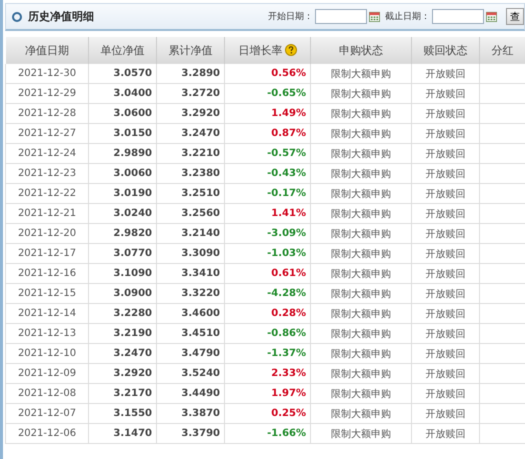  What do you see at coordinates (47, 374) in the screenshot?
I see `date-cell: 2021-12-09` at bounding box center [47, 374].